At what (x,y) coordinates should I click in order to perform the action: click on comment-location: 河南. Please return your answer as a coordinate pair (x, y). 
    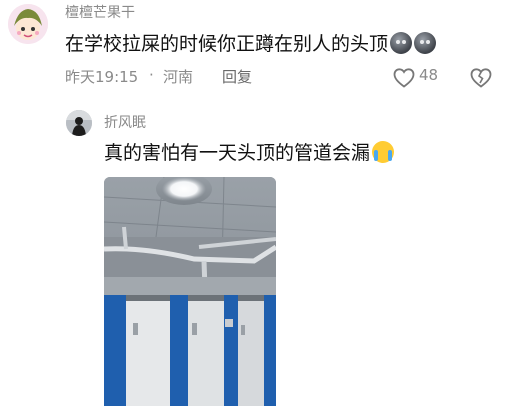
    Looking at the image, I should click on (178, 77).